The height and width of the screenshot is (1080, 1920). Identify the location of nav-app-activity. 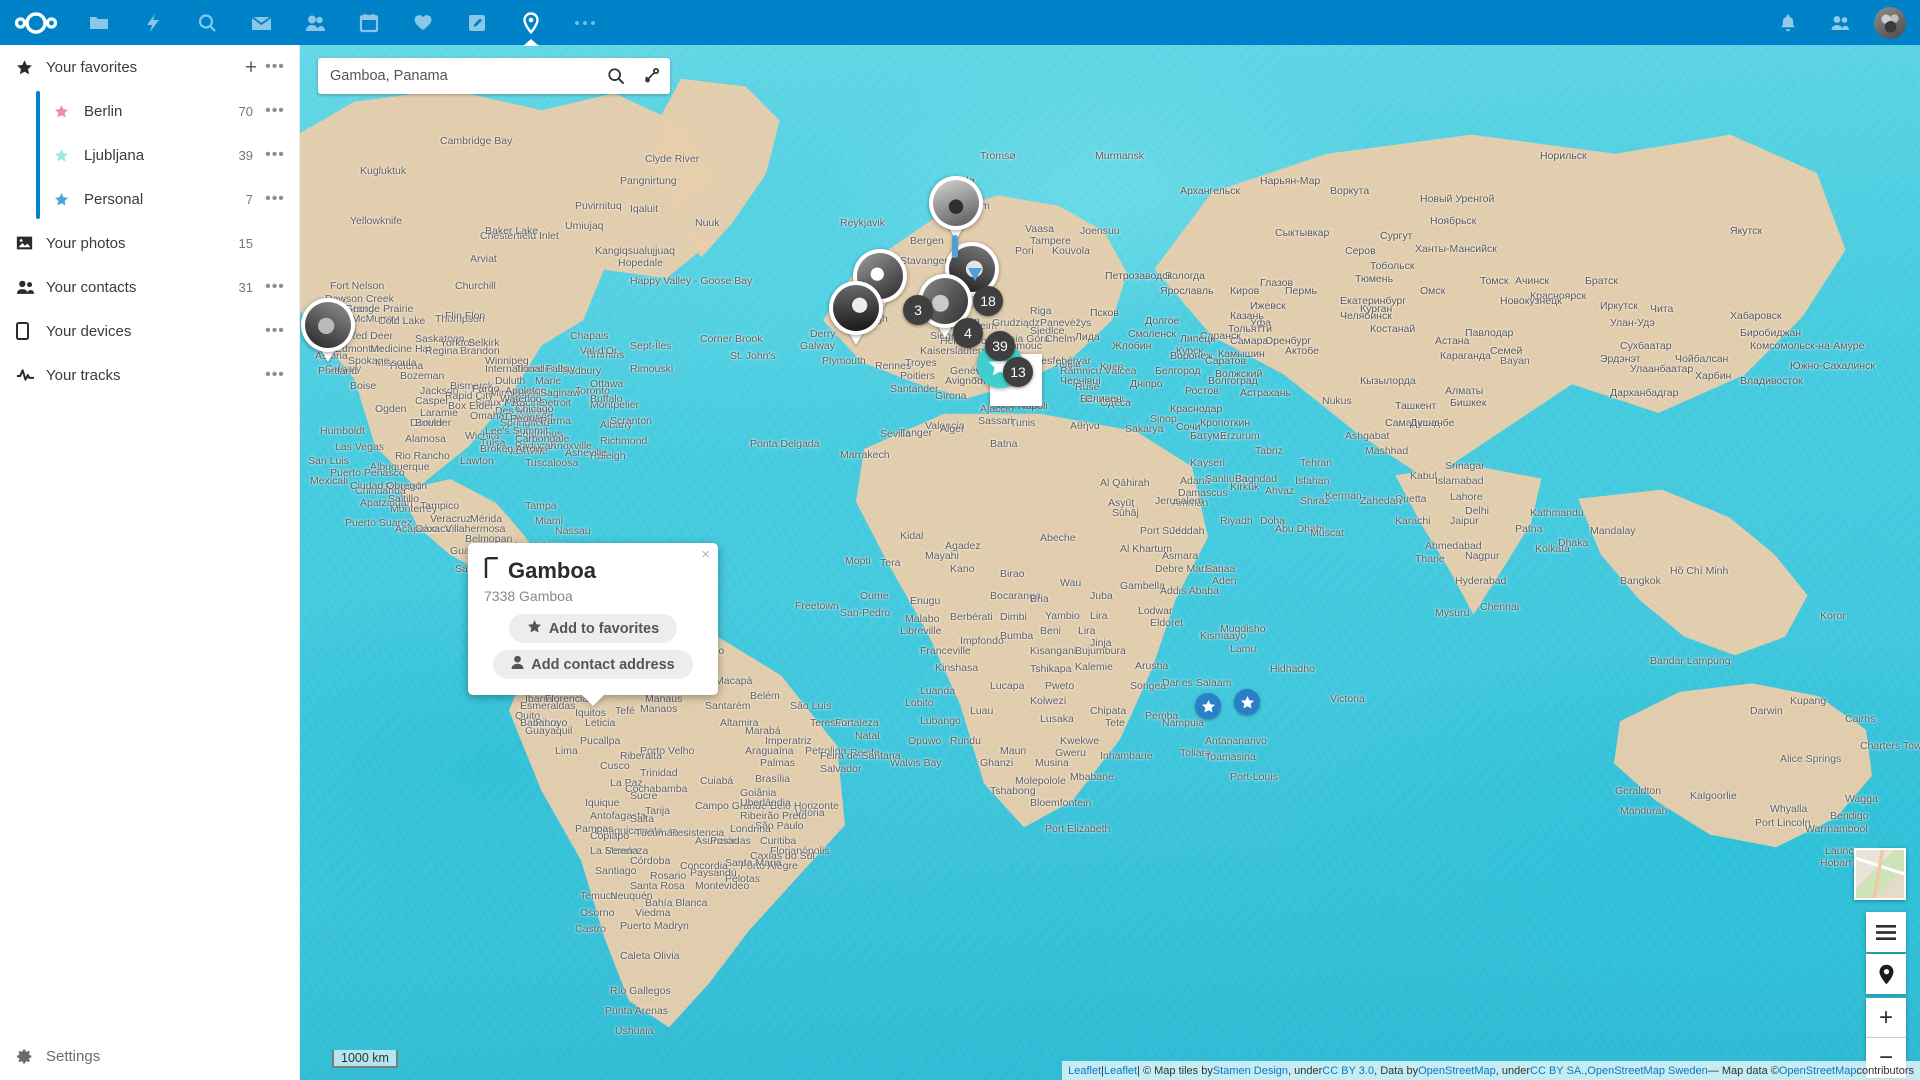
(153, 22).